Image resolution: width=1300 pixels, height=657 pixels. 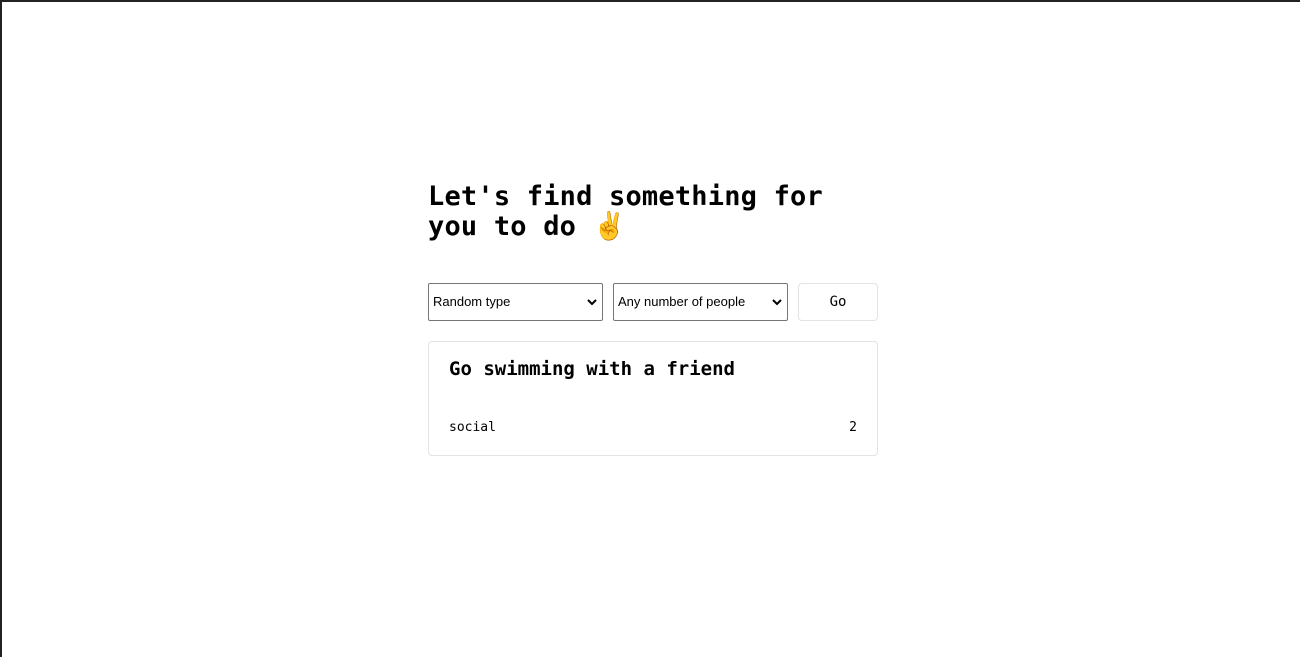 What do you see at coordinates (853, 427) in the screenshot?
I see `activity-participants: 2` at bounding box center [853, 427].